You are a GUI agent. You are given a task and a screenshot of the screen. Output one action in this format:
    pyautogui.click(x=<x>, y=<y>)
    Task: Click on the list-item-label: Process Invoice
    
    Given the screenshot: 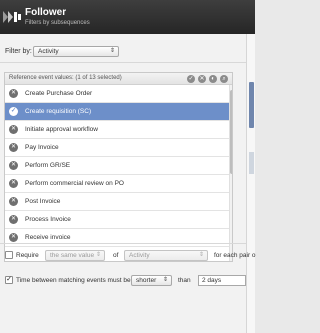 What is the action you would take?
    pyautogui.click(x=48, y=219)
    